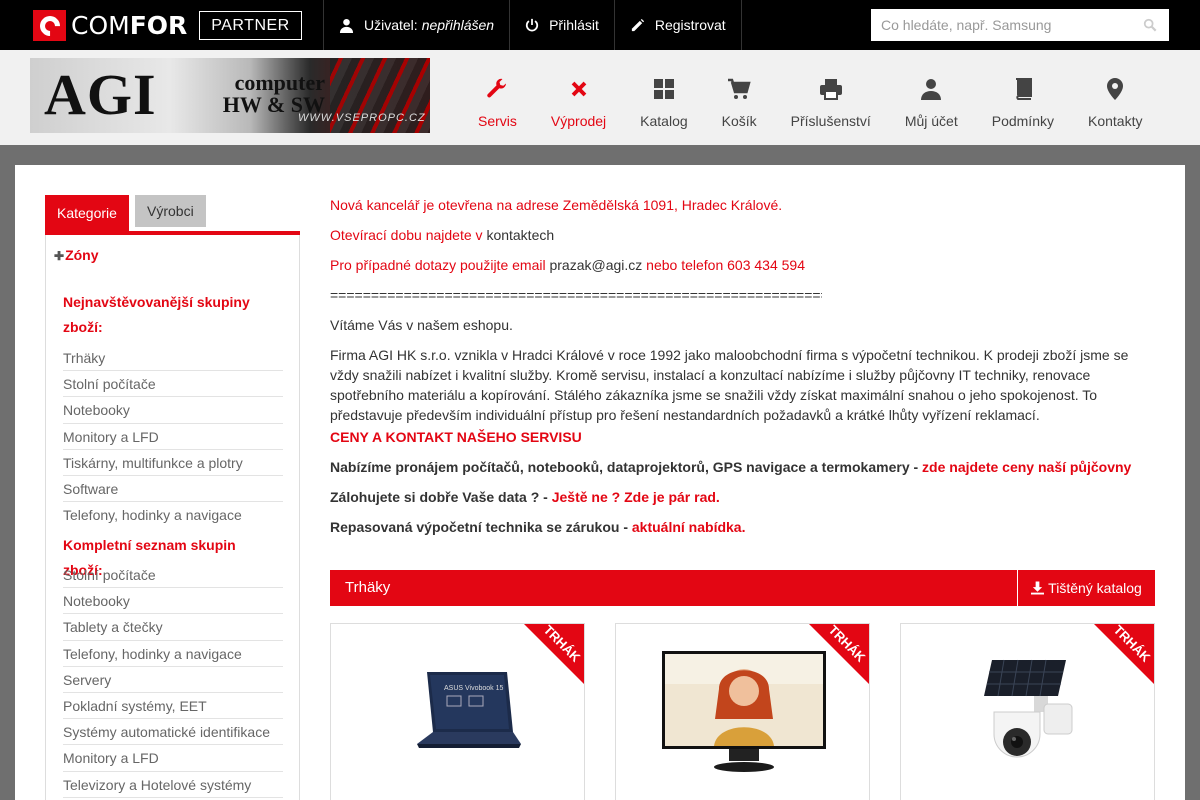 The width and height of the screenshot is (1200, 800). What do you see at coordinates (362, 118) in the screenshot?
I see `banner-url: WWW.VSEPROPC.CZ` at bounding box center [362, 118].